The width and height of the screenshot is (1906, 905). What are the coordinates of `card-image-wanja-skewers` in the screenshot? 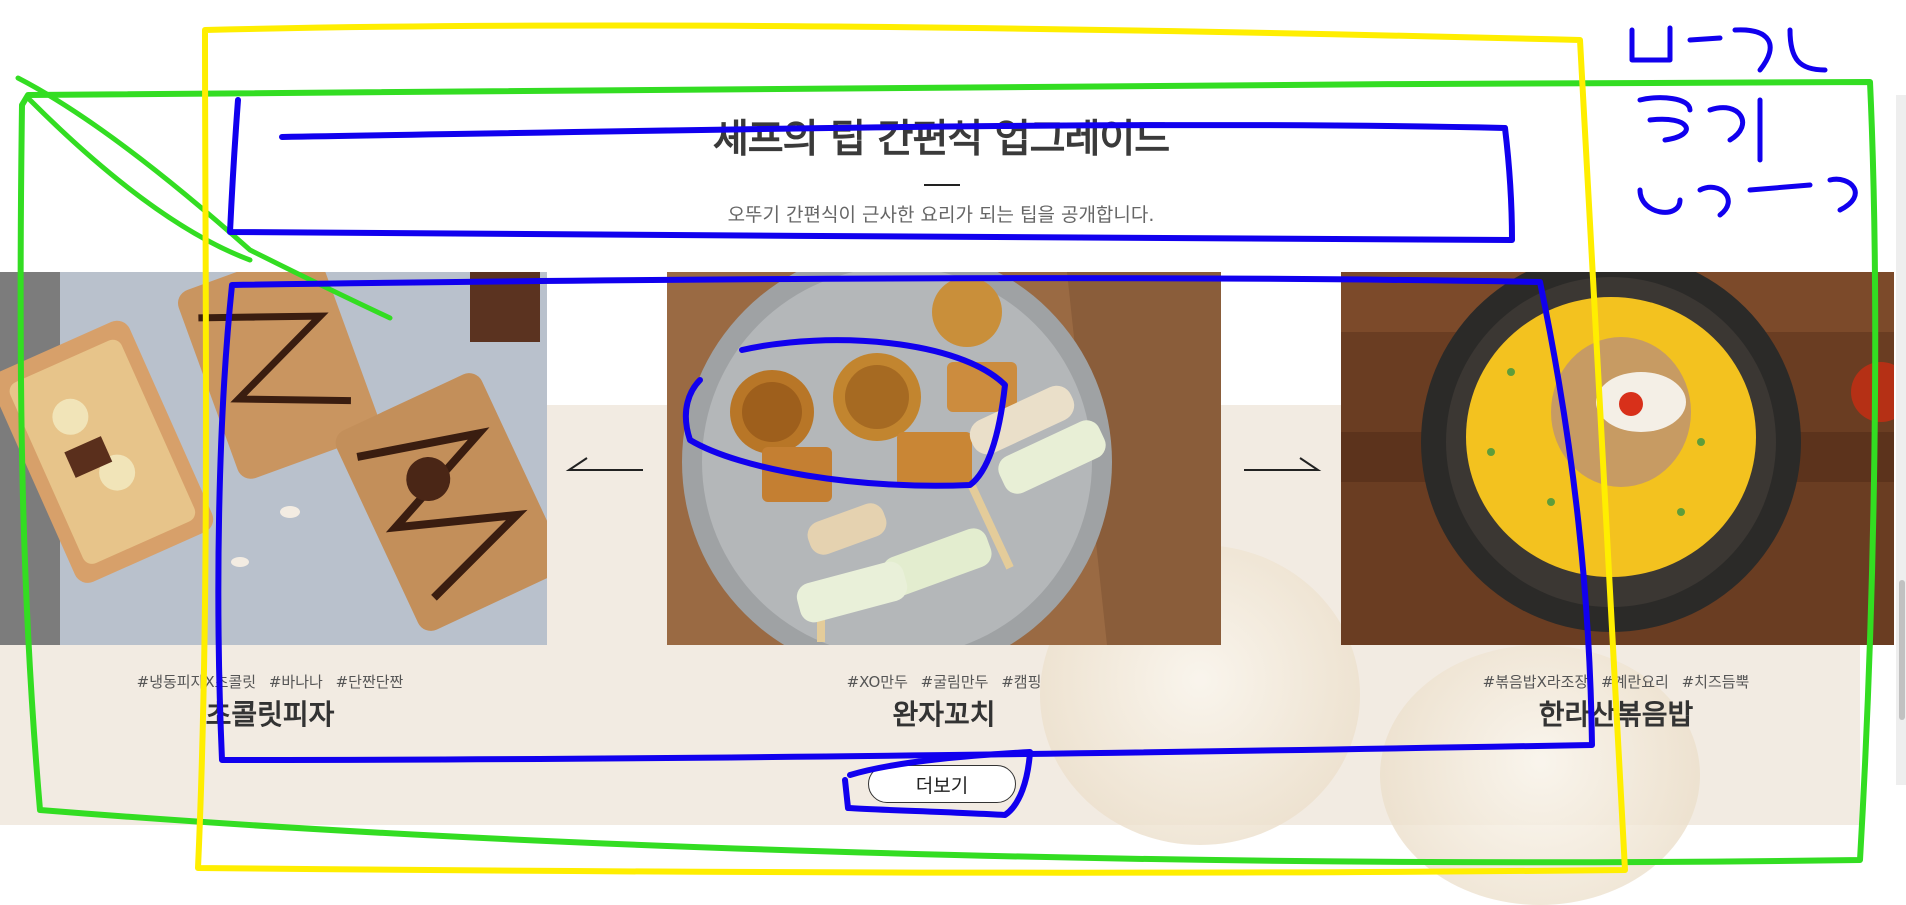 It's located at (944, 458).